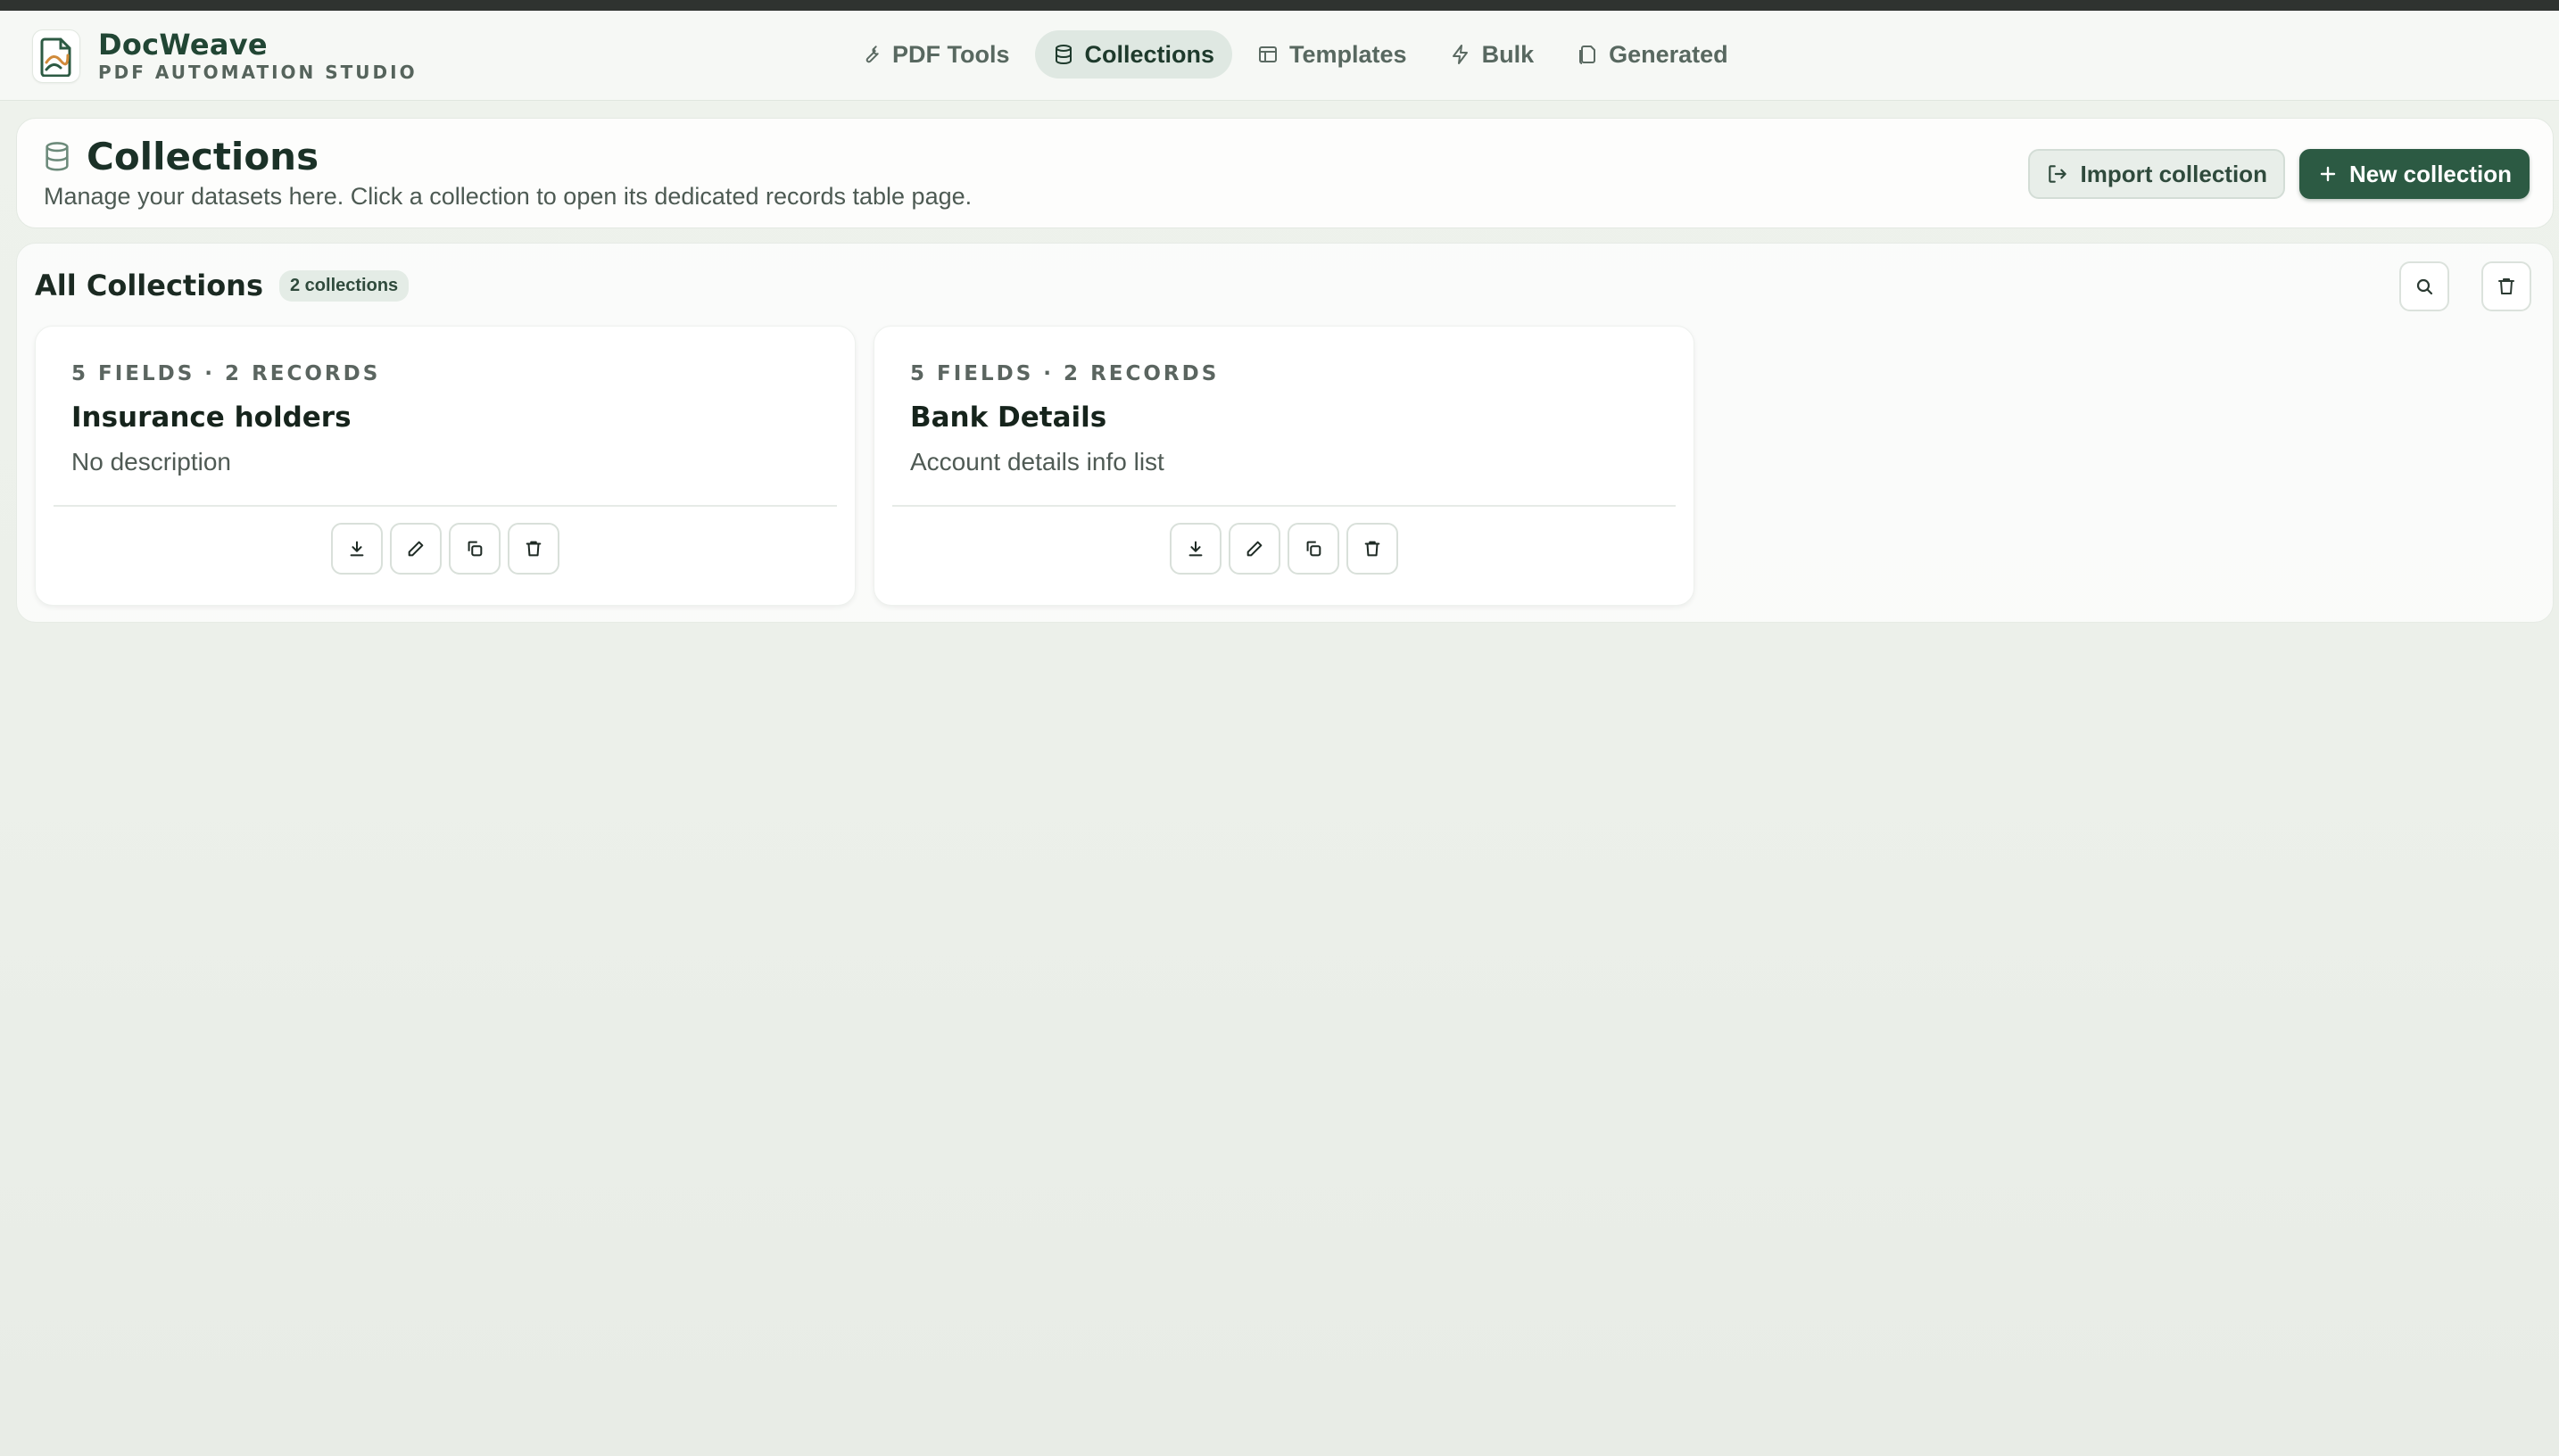 Image resolution: width=2559 pixels, height=1456 pixels. Describe the element at coordinates (1348, 54) in the screenshot. I see `nav-label: Templates` at that location.